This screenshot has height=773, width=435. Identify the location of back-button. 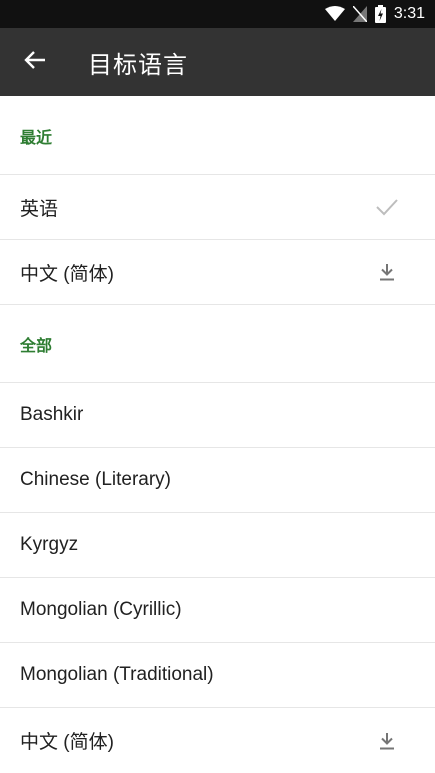
(35, 62).